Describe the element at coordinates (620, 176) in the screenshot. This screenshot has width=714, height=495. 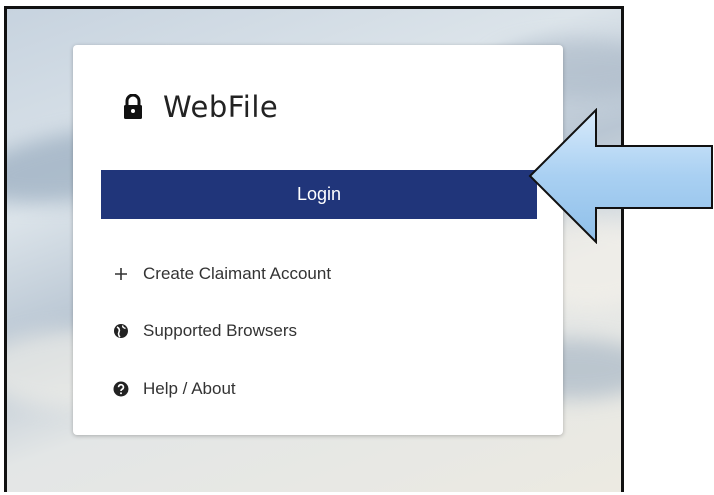
I see `left-arrow-icon` at that location.